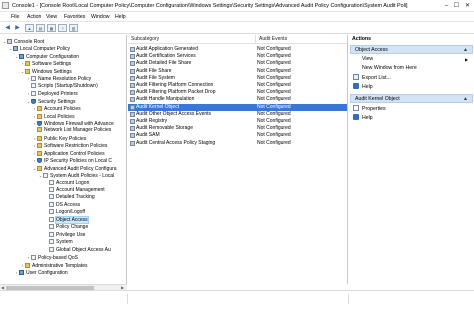  Describe the element at coordinates (64, 242) in the screenshot. I see `tree-node-label: System` at that location.